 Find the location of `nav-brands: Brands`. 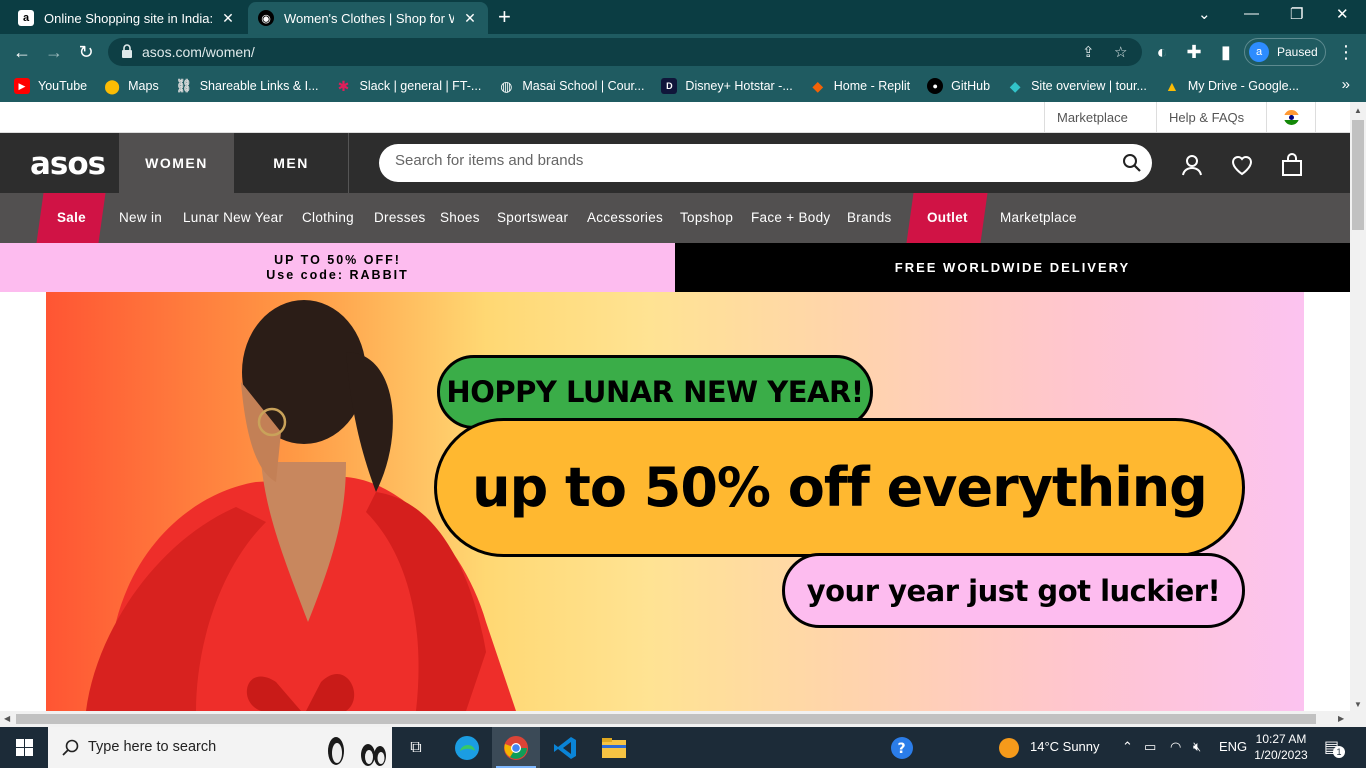

nav-brands: Brands is located at coordinates (869, 218).